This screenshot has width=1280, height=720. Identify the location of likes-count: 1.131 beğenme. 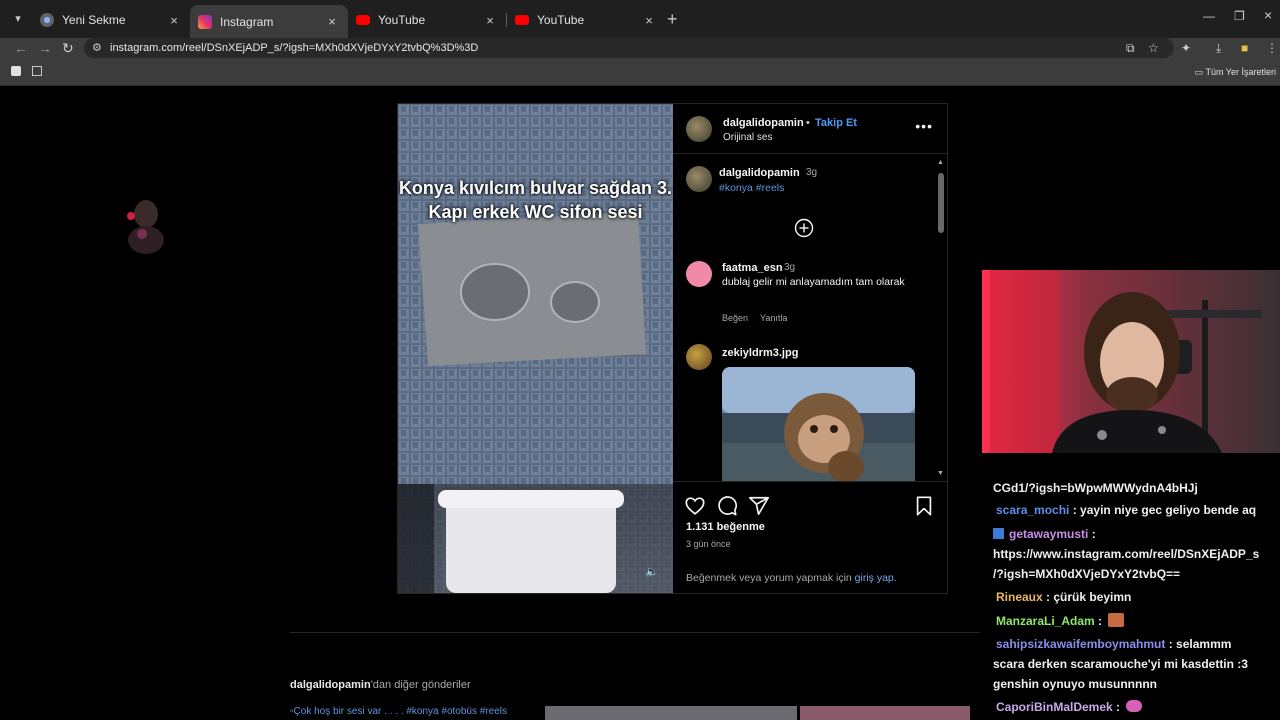
(725, 527).